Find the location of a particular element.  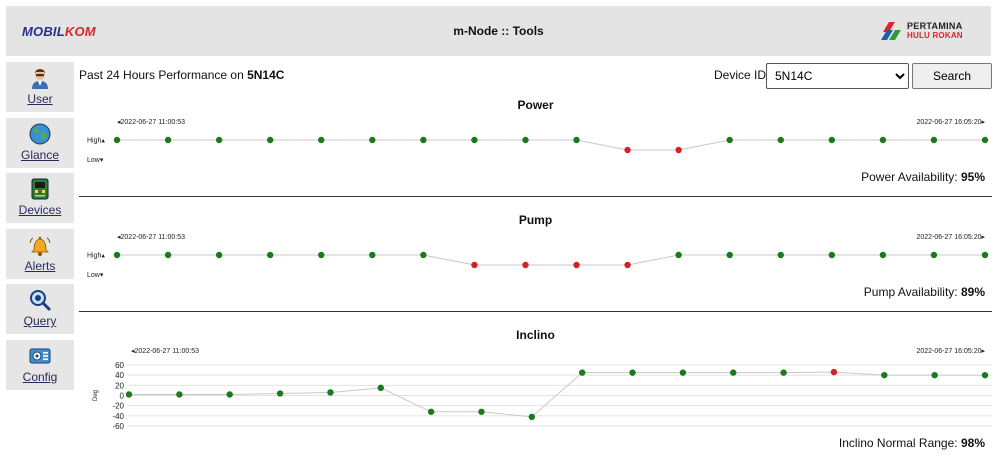

pump-chart-title: Pump is located at coordinates (535, 220).